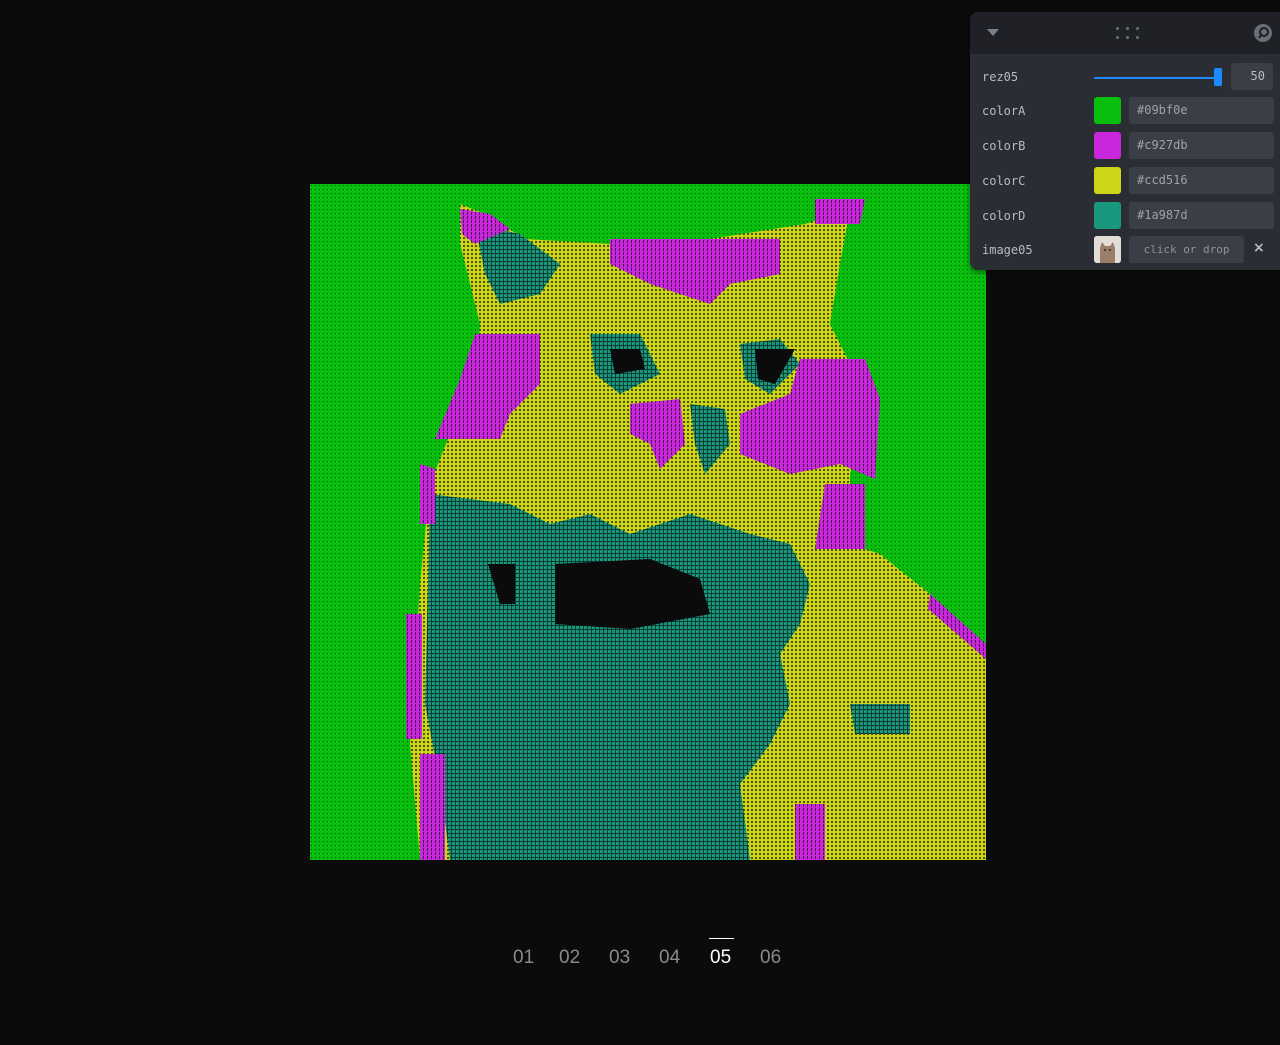  I want to click on page-link-05: 05, so click(721, 953).